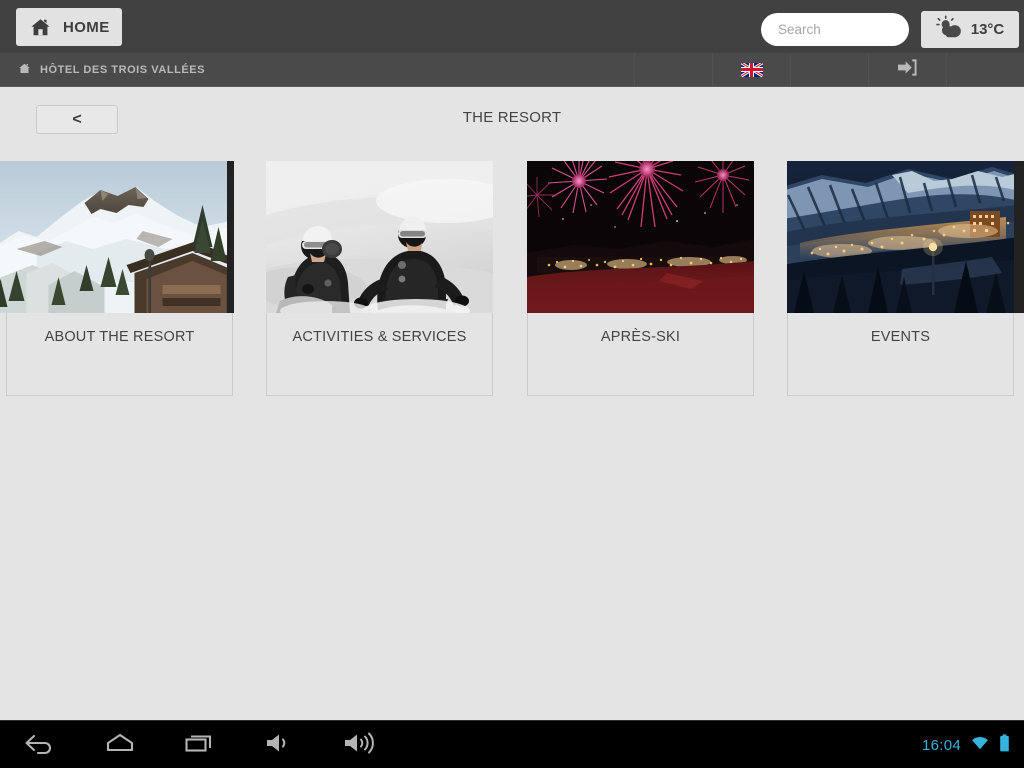 The width and height of the screenshot is (1024, 768). I want to click on top-header: HOME Search 13°C, so click(512, 26).